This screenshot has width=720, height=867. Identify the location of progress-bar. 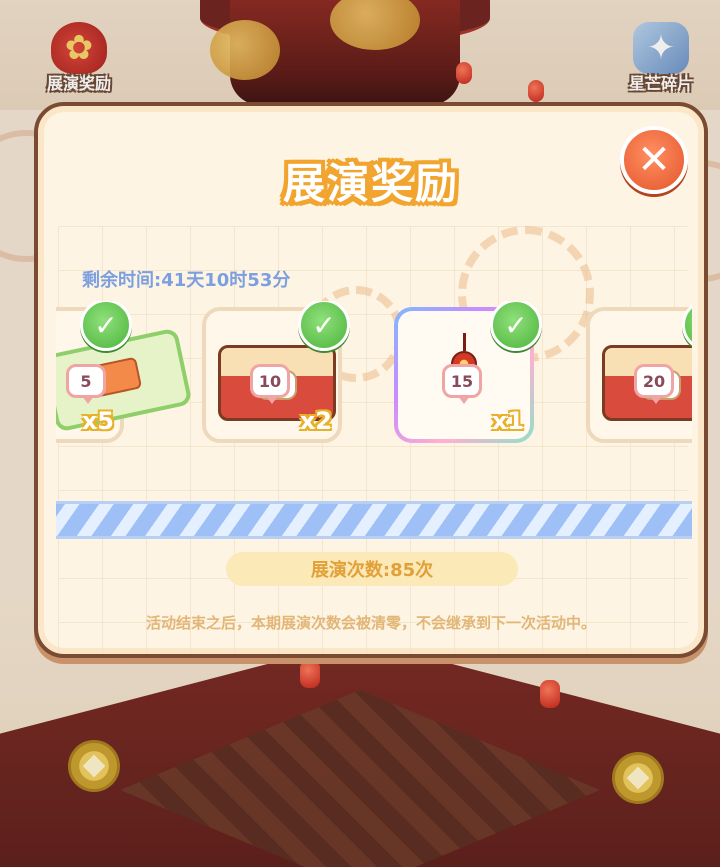
(374, 520).